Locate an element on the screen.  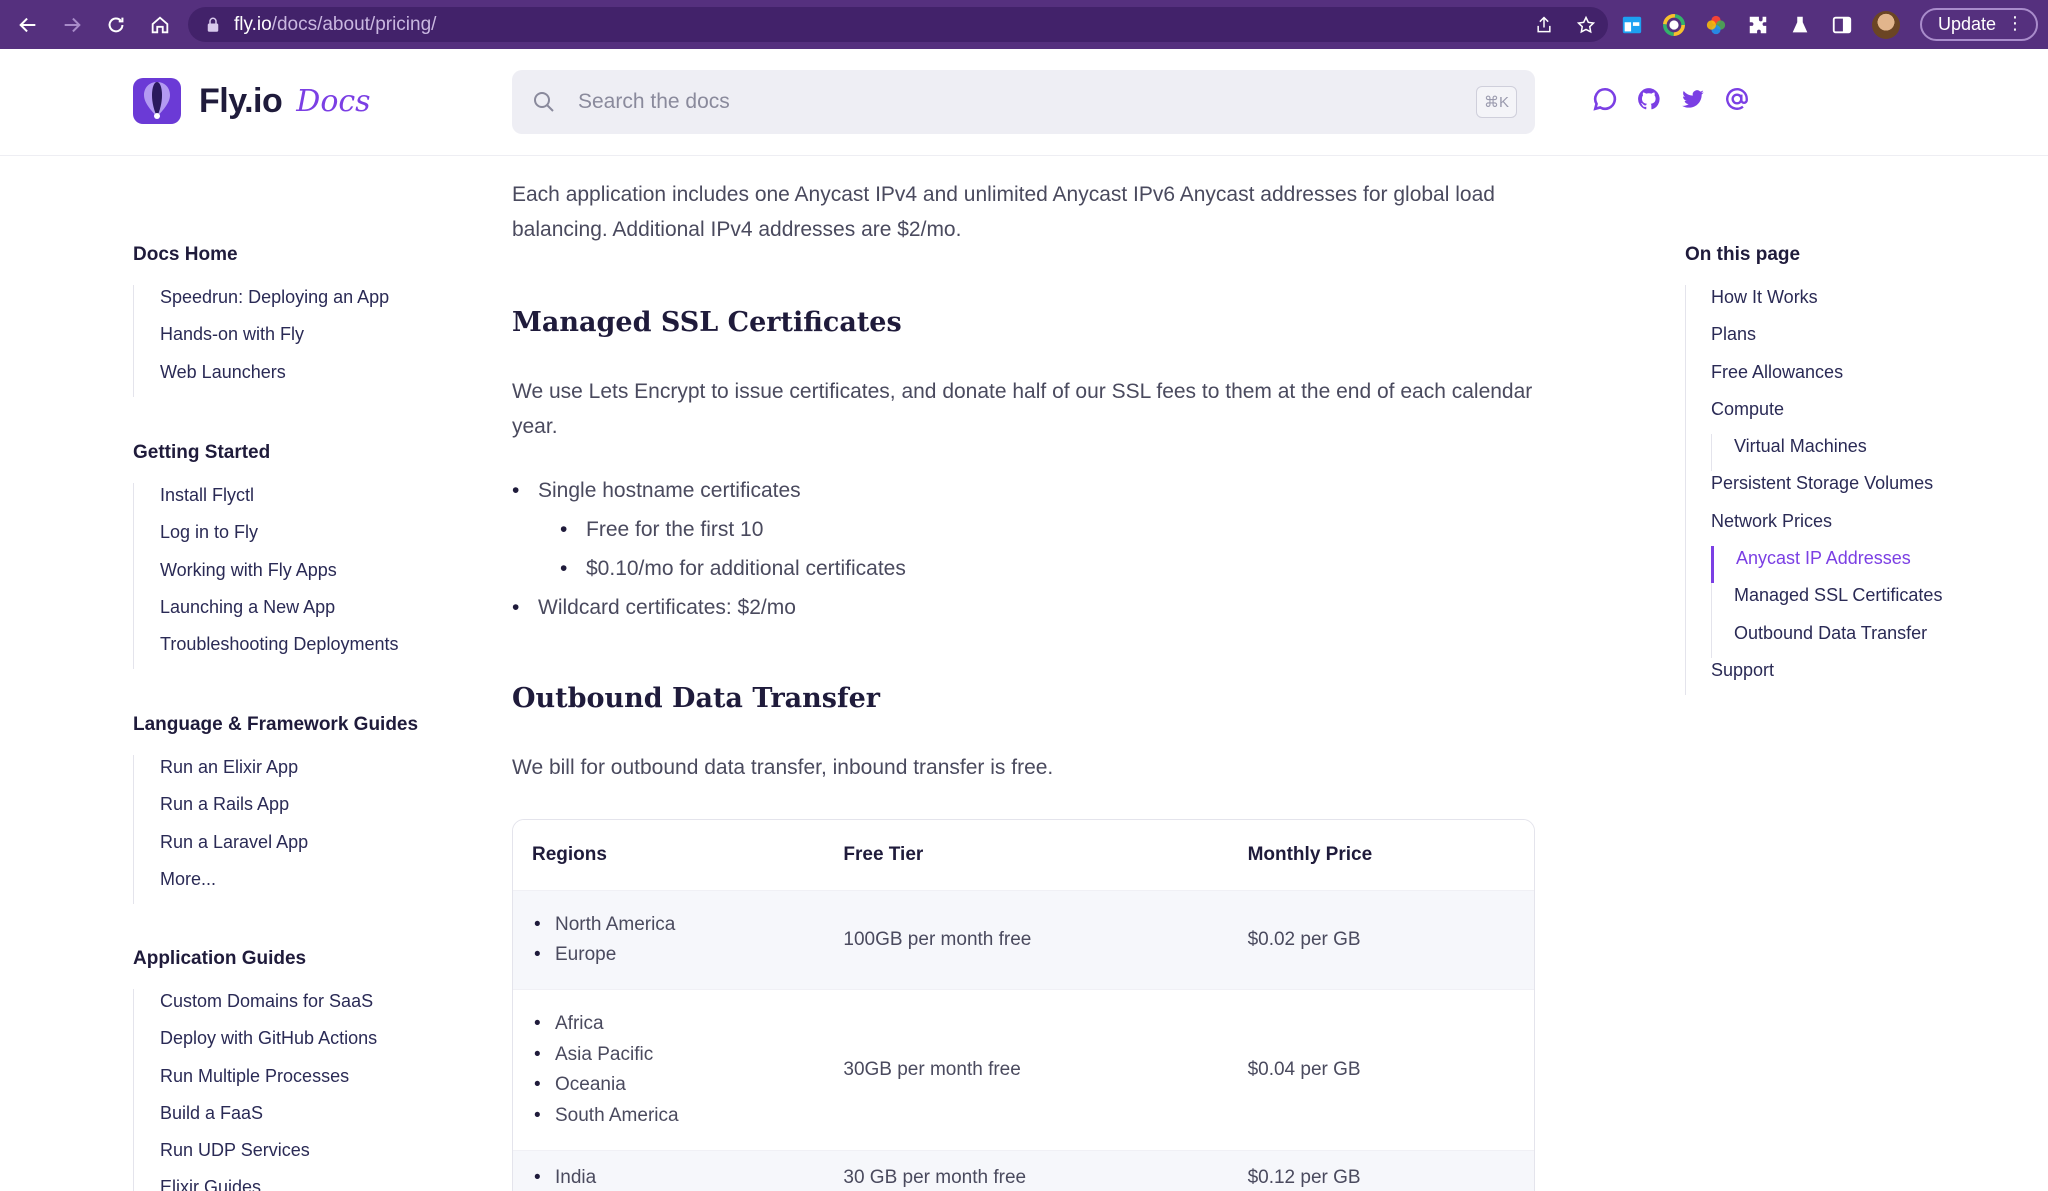
sidebar-item: Launching a New App is located at coordinates (306, 613).